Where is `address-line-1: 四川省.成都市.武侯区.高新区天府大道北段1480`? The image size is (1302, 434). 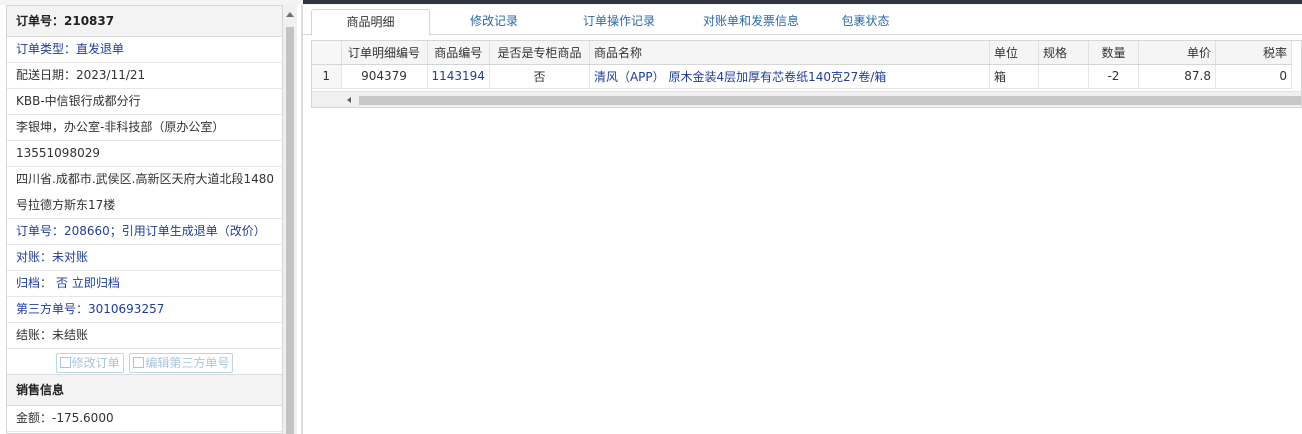 address-line-1: 四川省.成都市.武侯区.高新区天府大道北段1480 is located at coordinates (145, 179).